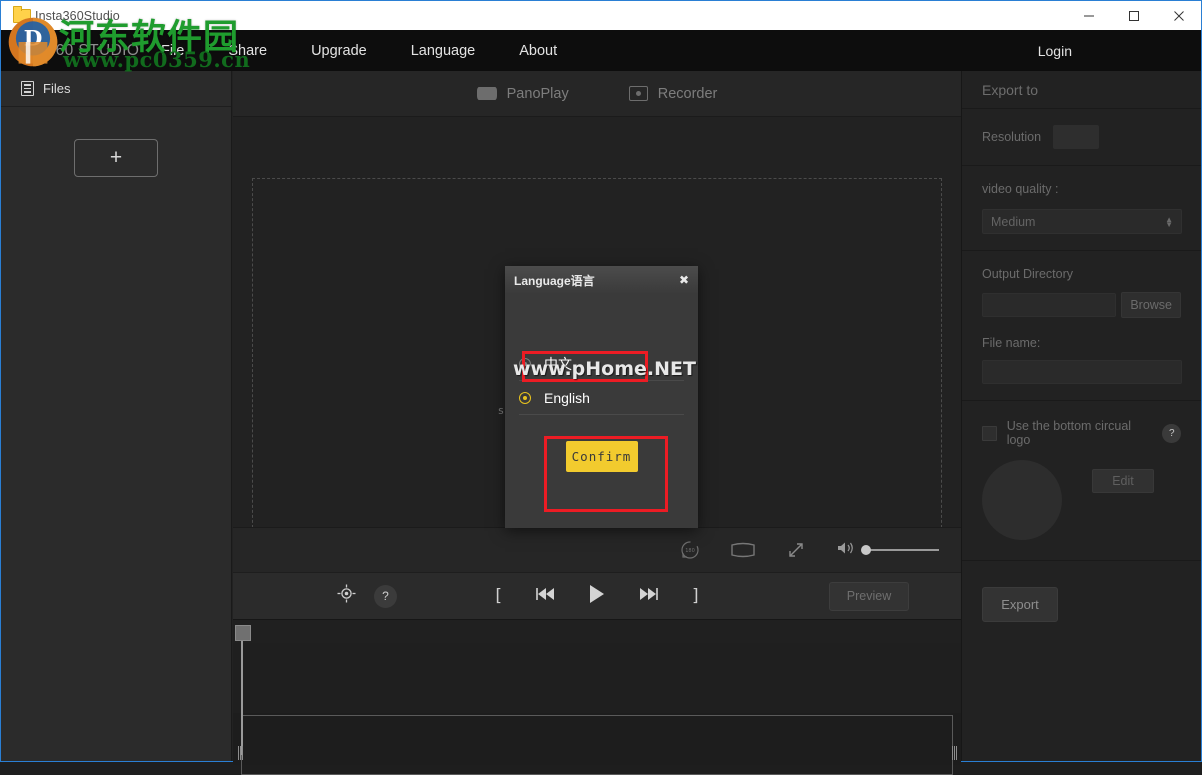 The image size is (1202, 775). What do you see at coordinates (597, 94) in the screenshot?
I see `tab-bar: PanoPlay Recorder` at bounding box center [597, 94].